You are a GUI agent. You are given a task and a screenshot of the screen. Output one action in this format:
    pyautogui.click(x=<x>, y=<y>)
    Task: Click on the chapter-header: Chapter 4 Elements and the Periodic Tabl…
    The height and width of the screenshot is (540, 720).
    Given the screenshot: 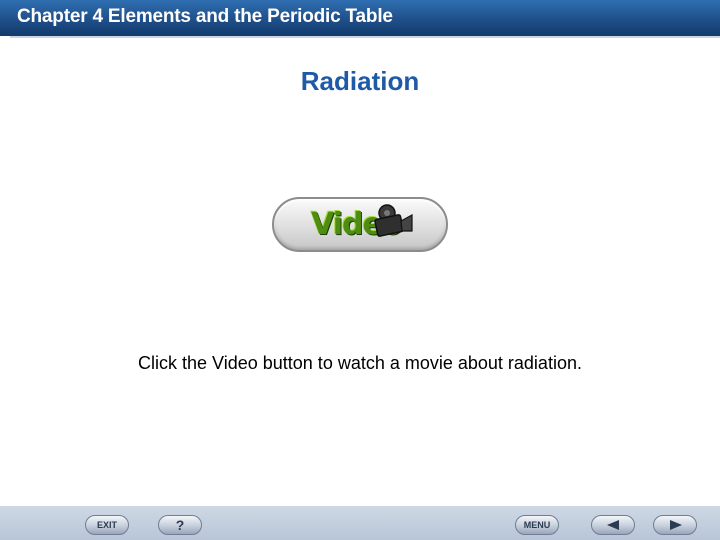 What is the action you would take?
    pyautogui.click(x=360, y=18)
    